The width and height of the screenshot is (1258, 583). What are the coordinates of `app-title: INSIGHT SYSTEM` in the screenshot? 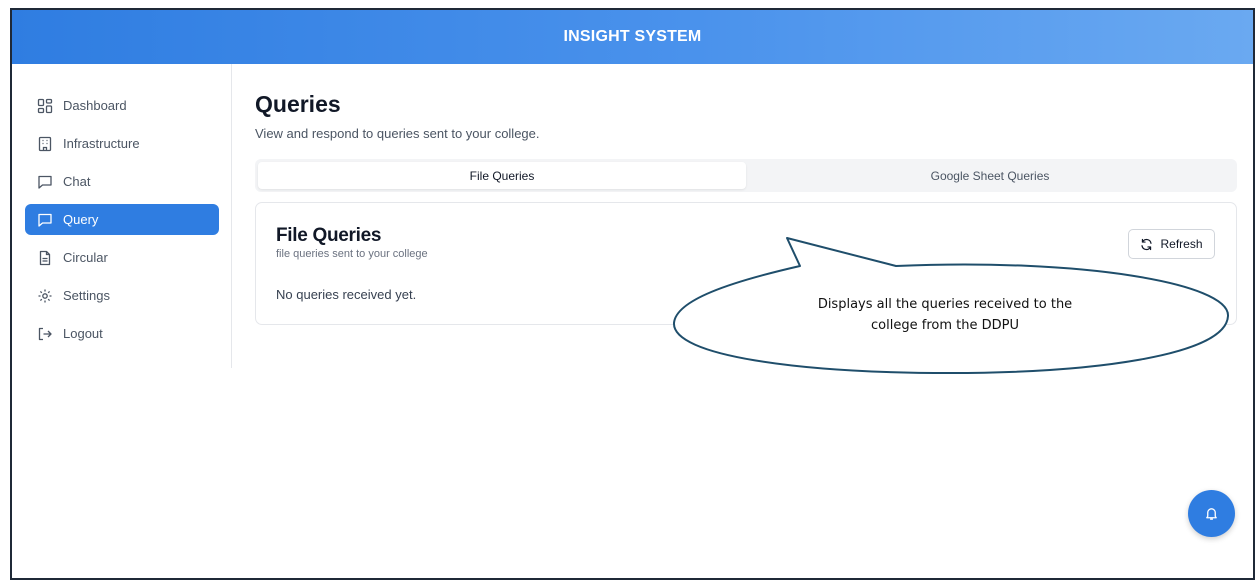 It's located at (632, 36).